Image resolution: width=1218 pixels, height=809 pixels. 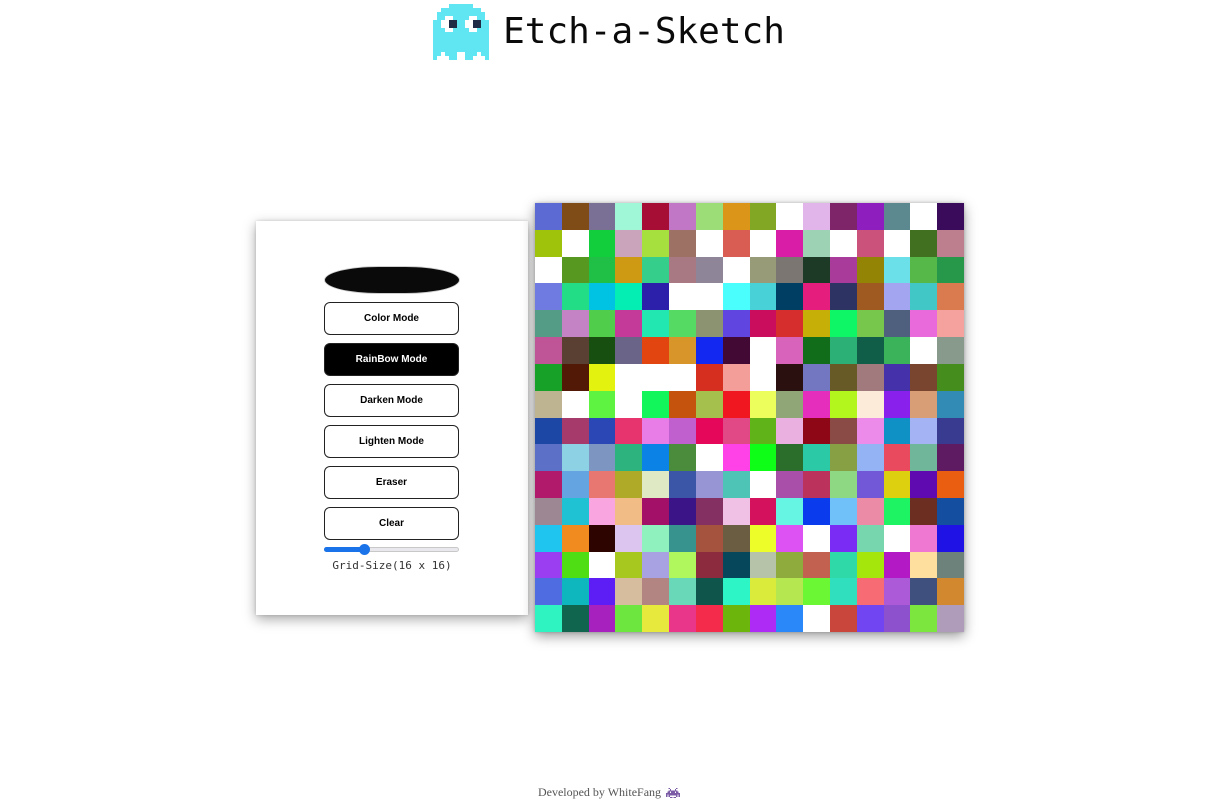 I want to click on lighten-mode-button: Lighten Mode, so click(x=391, y=441).